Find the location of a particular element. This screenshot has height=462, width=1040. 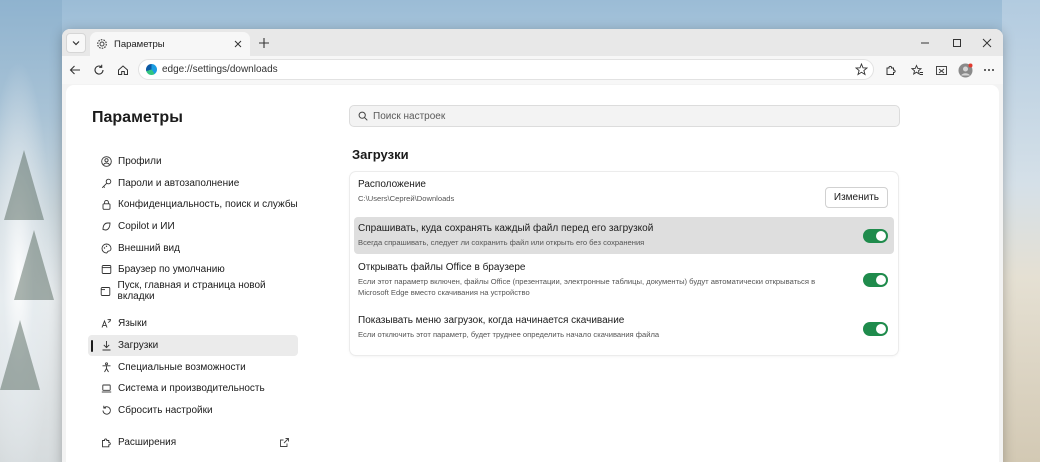

sidebar-item-accessibility: Специальные возможности is located at coordinates (193, 367).